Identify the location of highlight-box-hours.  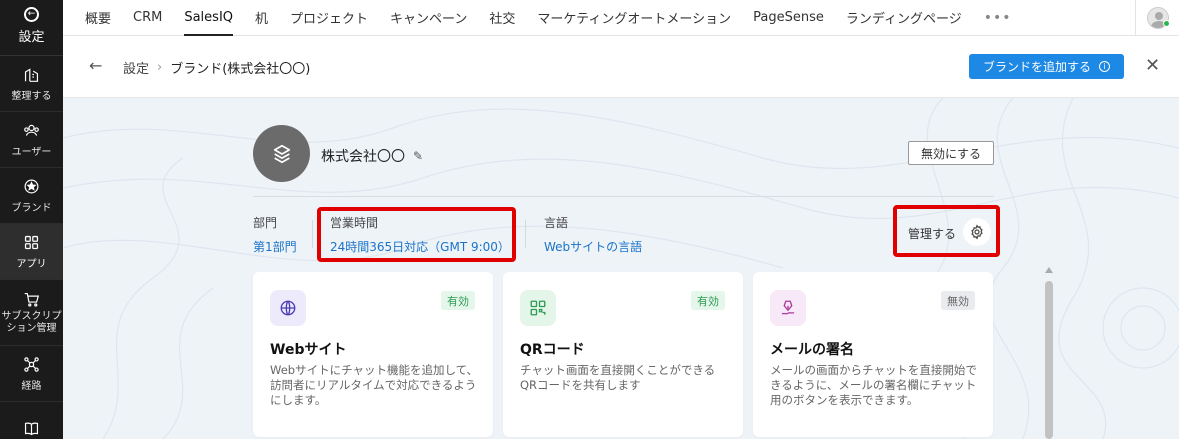
(416, 234).